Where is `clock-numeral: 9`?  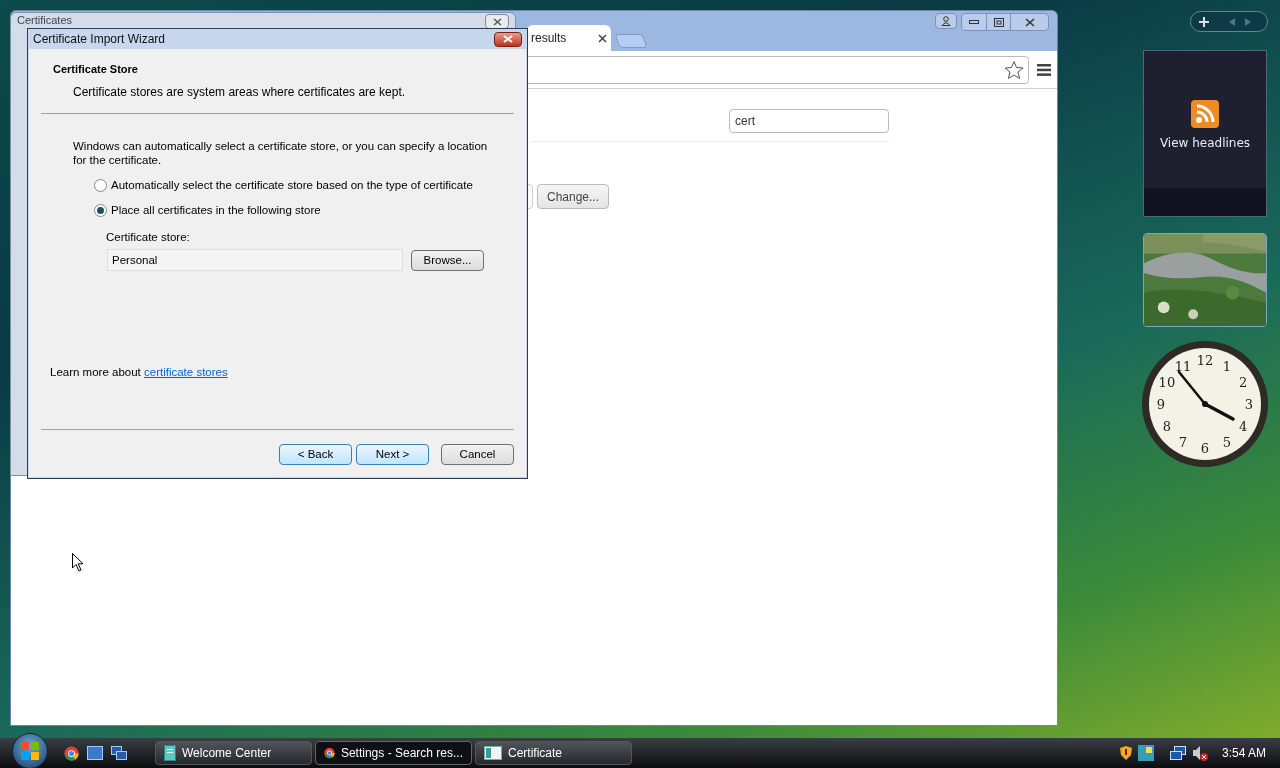 clock-numeral: 9 is located at coordinates (1161, 404).